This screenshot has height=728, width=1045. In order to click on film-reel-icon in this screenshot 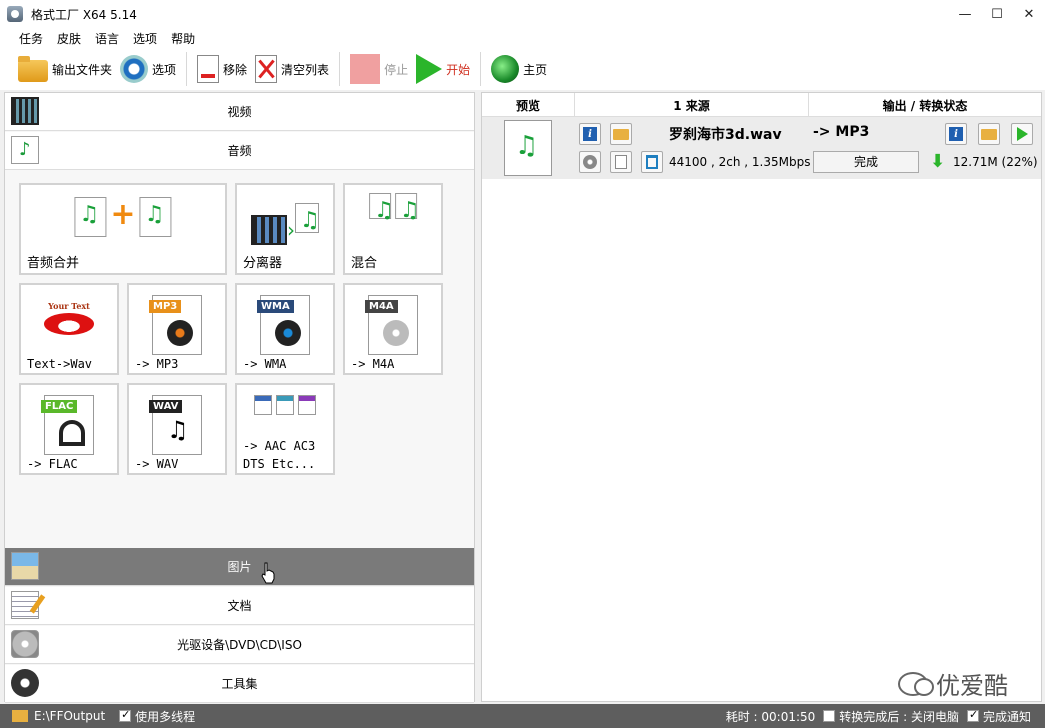, I will do `click(25, 683)`.